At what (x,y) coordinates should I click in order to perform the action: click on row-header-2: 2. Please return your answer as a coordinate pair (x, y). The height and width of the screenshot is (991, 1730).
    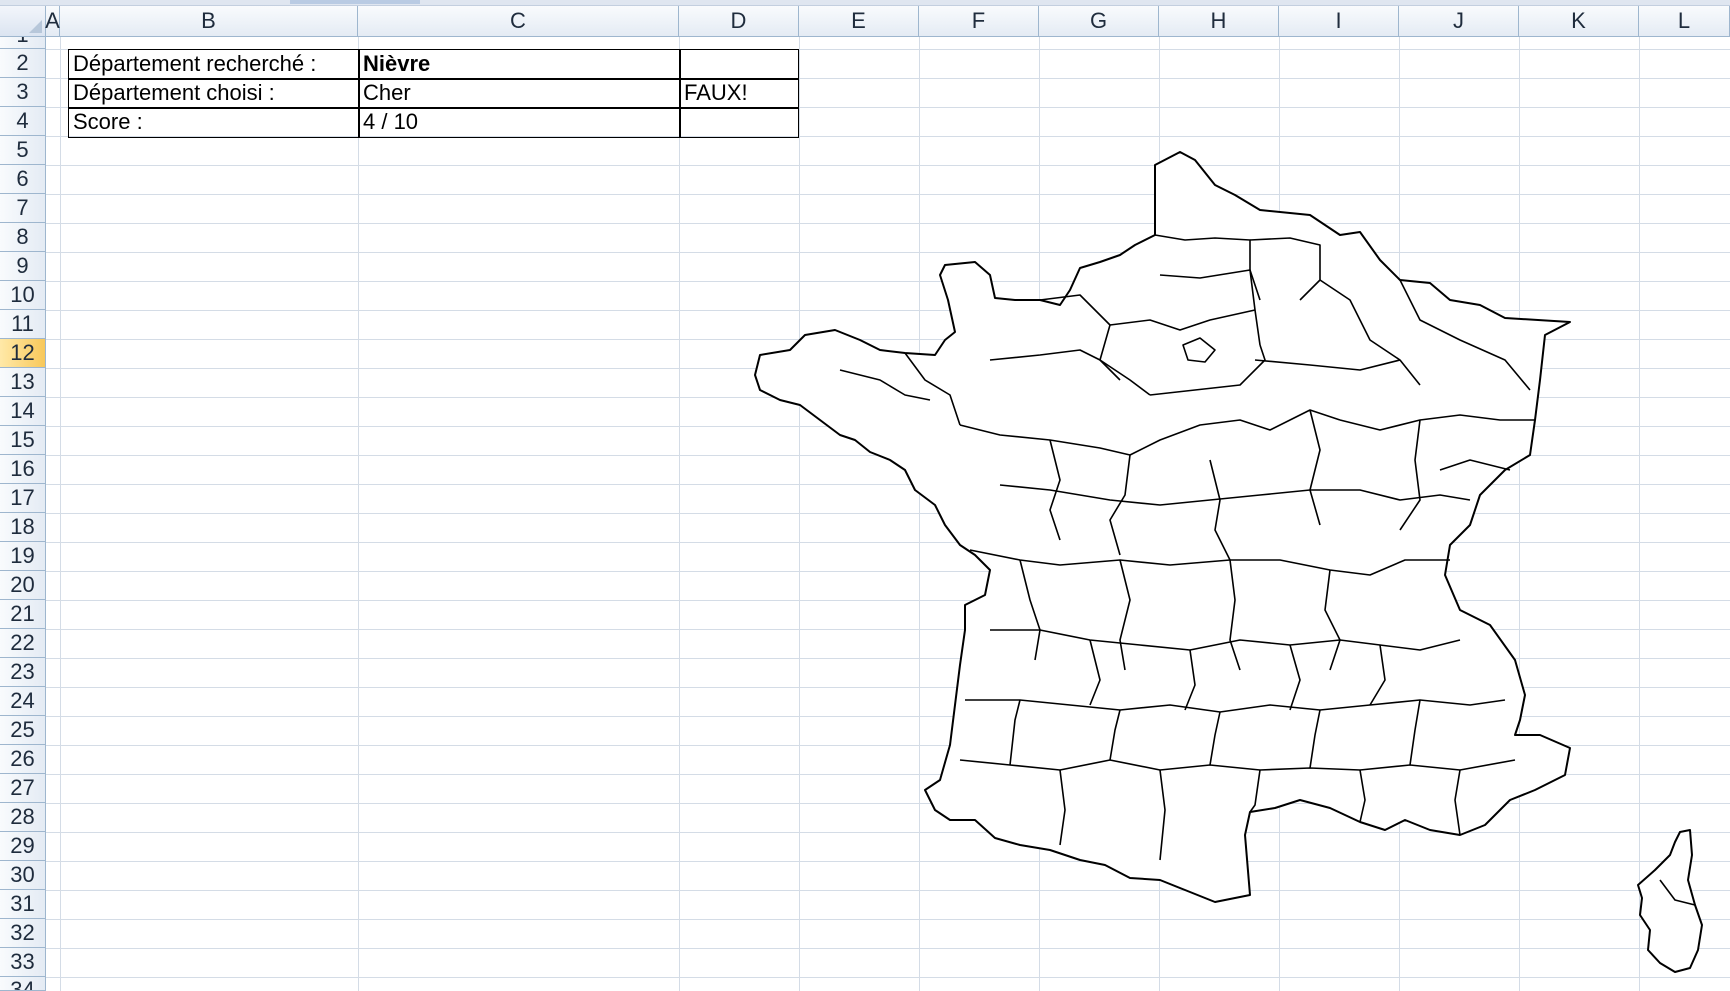
    Looking at the image, I should click on (23, 63).